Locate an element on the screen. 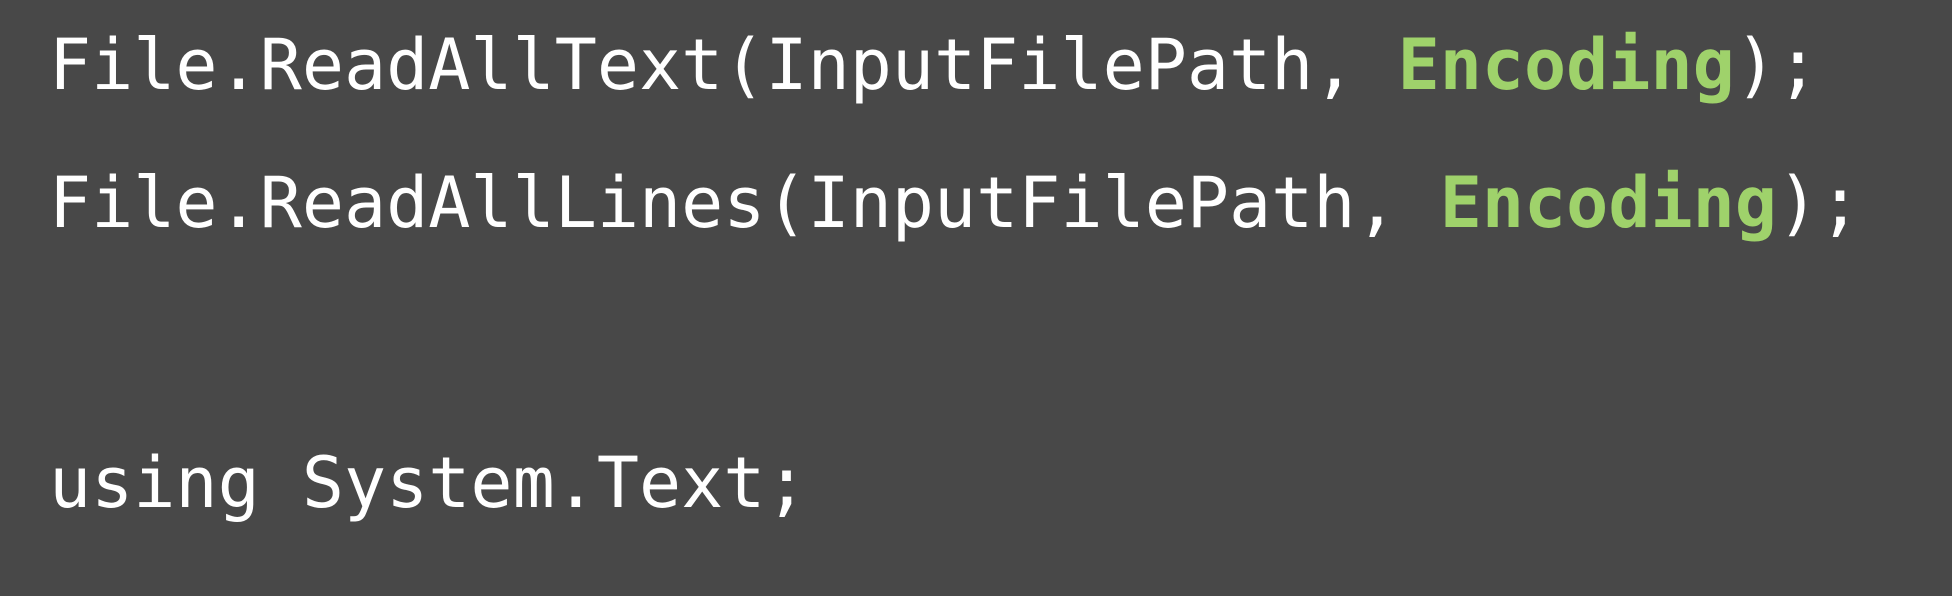  read-all-lines-call: File.ReadAllLines(InputFilePath, is located at coordinates (744, 203).